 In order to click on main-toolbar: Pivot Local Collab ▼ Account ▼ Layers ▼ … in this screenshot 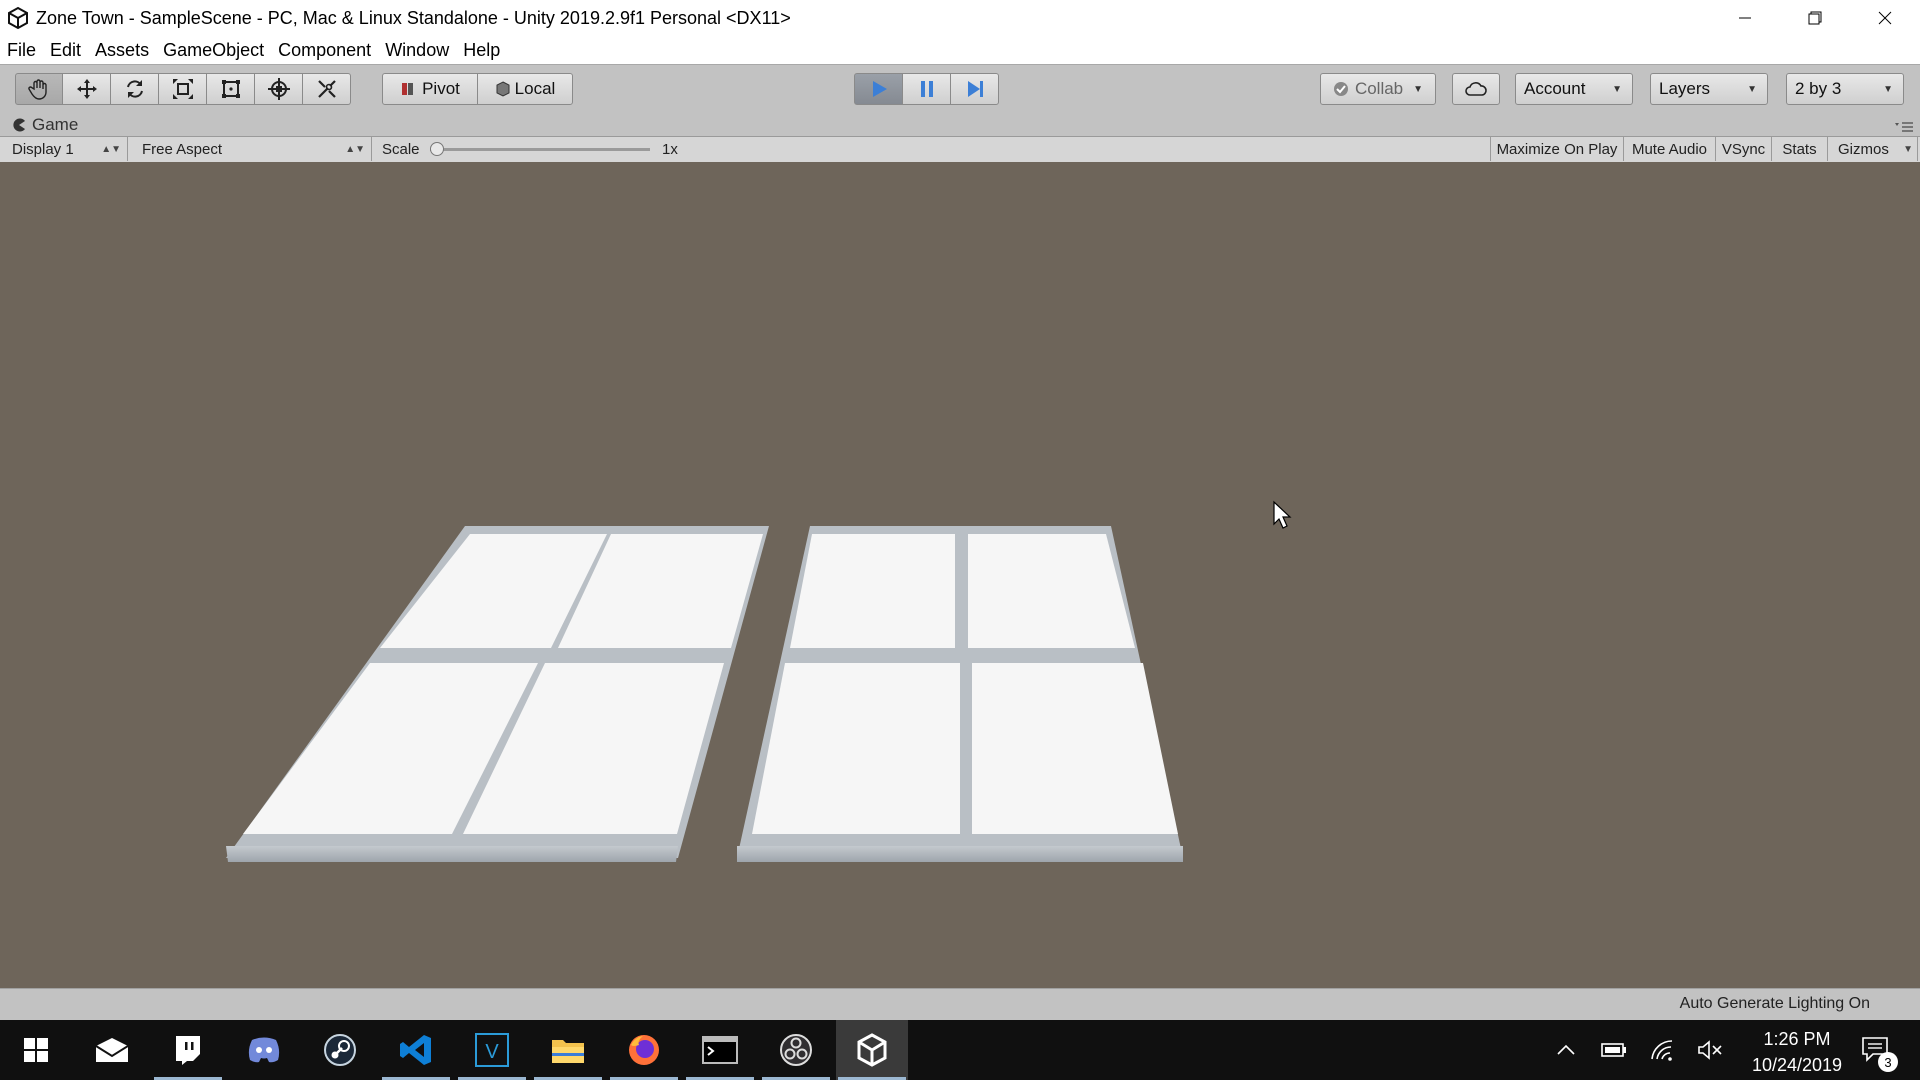, I will do `click(960, 89)`.